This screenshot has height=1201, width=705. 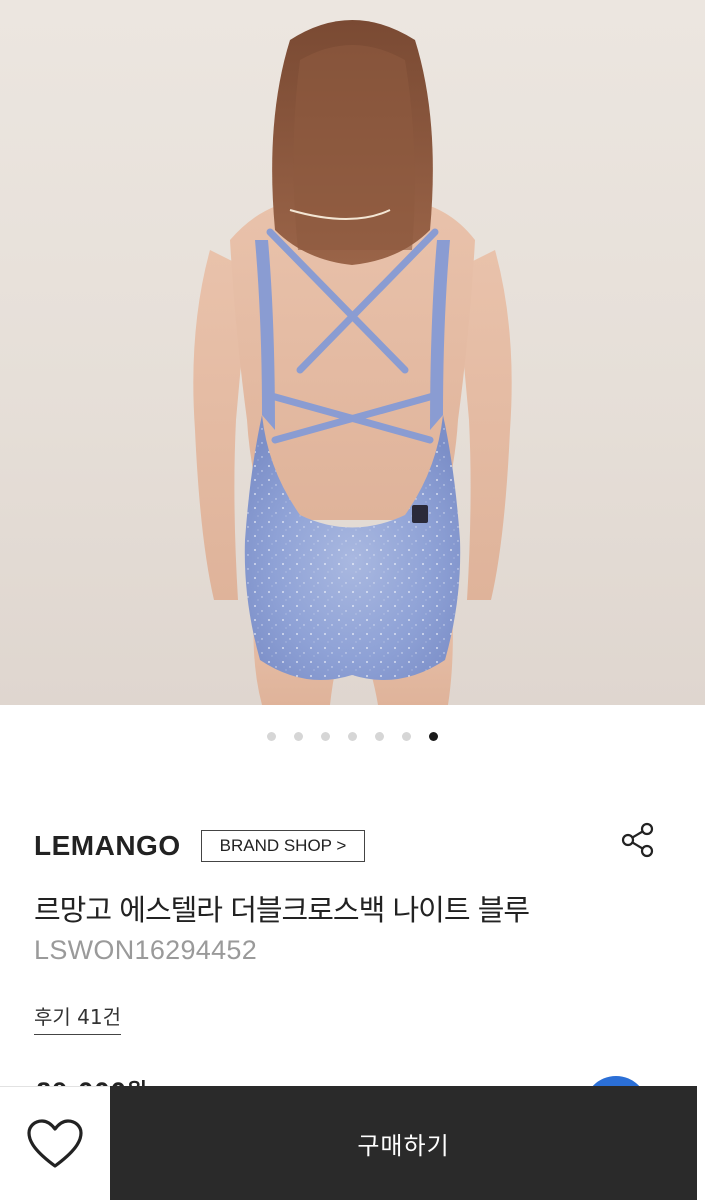 I want to click on share-icon, so click(x=637, y=840).